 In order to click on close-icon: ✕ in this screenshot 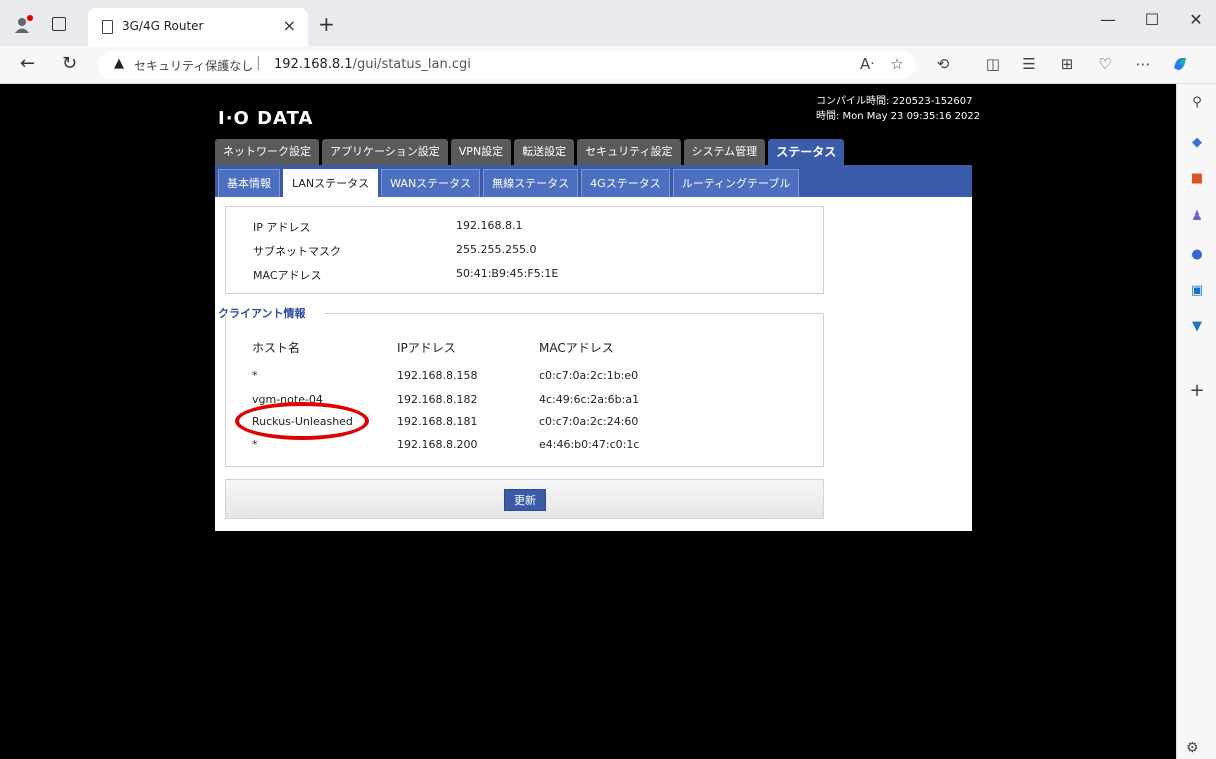, I will do `click(1196, 19)`.